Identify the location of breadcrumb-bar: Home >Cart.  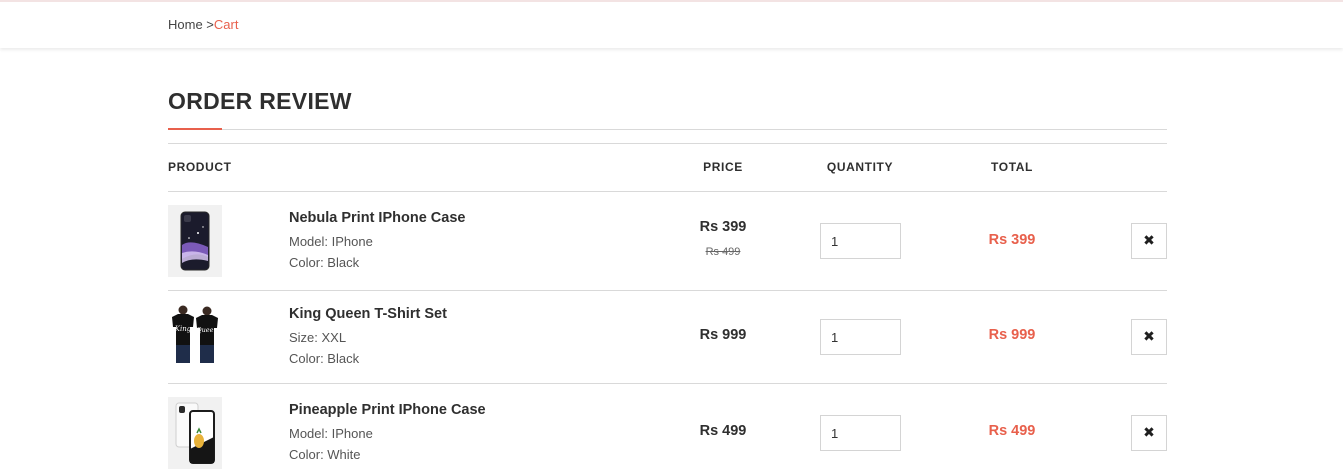
(671, 24).